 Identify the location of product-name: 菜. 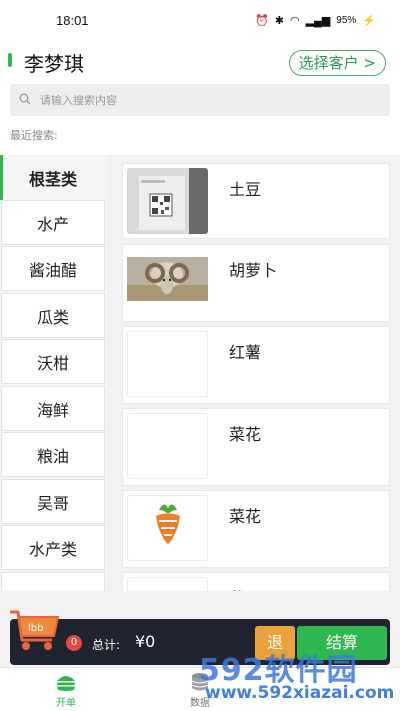
(237, 588).